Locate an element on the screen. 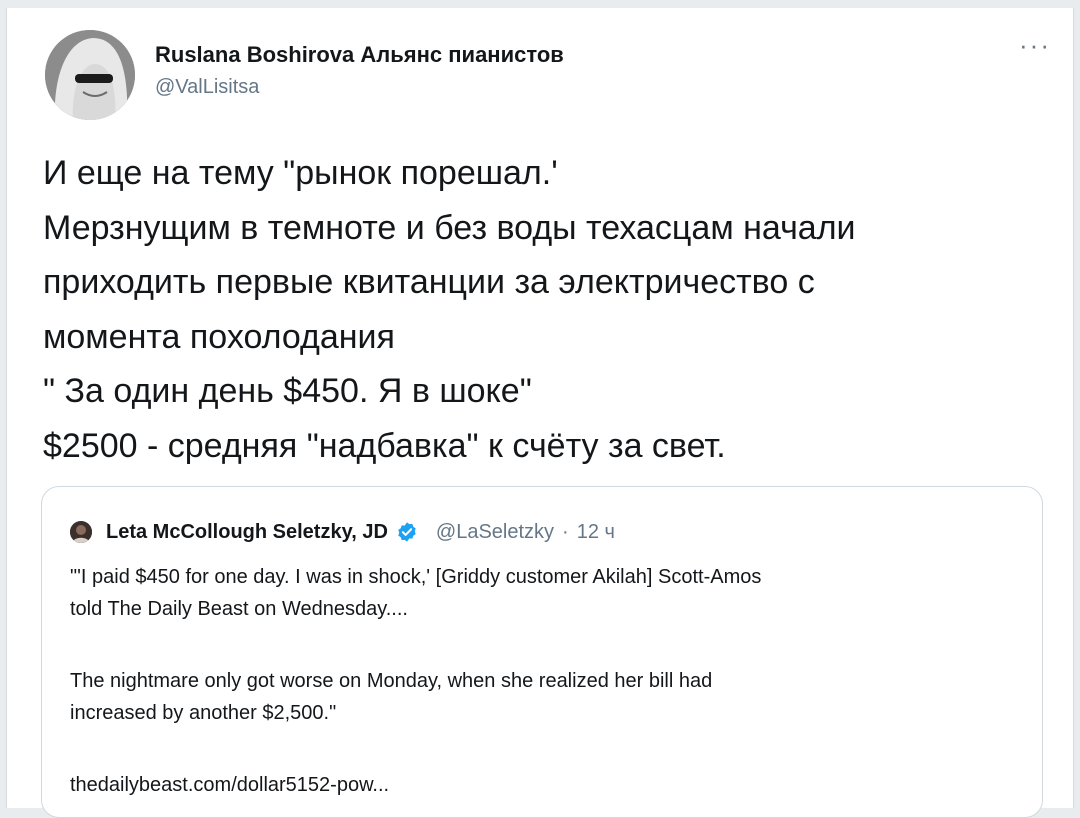 The height and width of the screenshot is (818, 1080). author-avatar is located at coordinates (90, 75).